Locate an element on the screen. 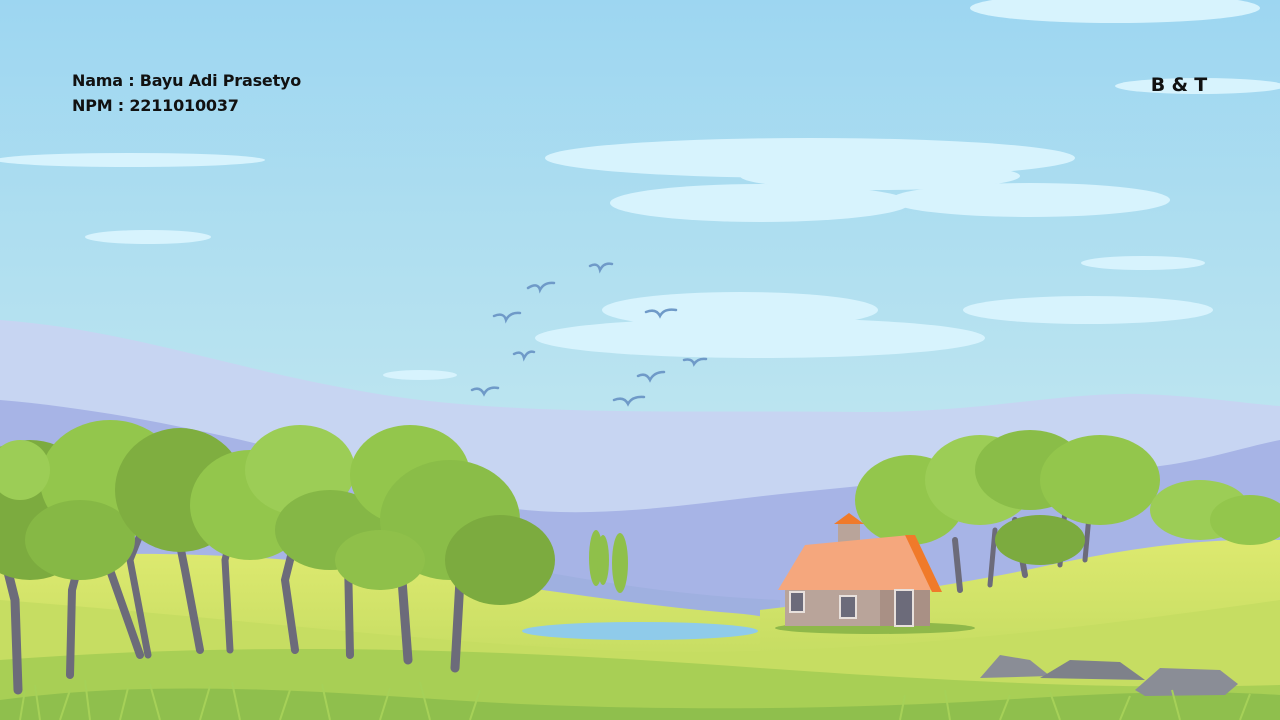 This screenshot has height=720, width=1280. brand-label: B & T is located at coordinates (1178, 85).